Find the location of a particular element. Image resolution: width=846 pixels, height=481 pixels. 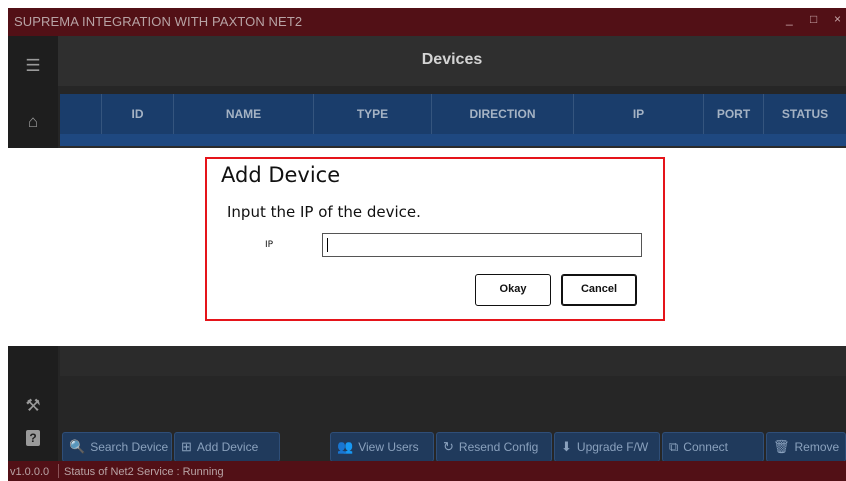

help-icon: ? is located at coordinates (33, 437).